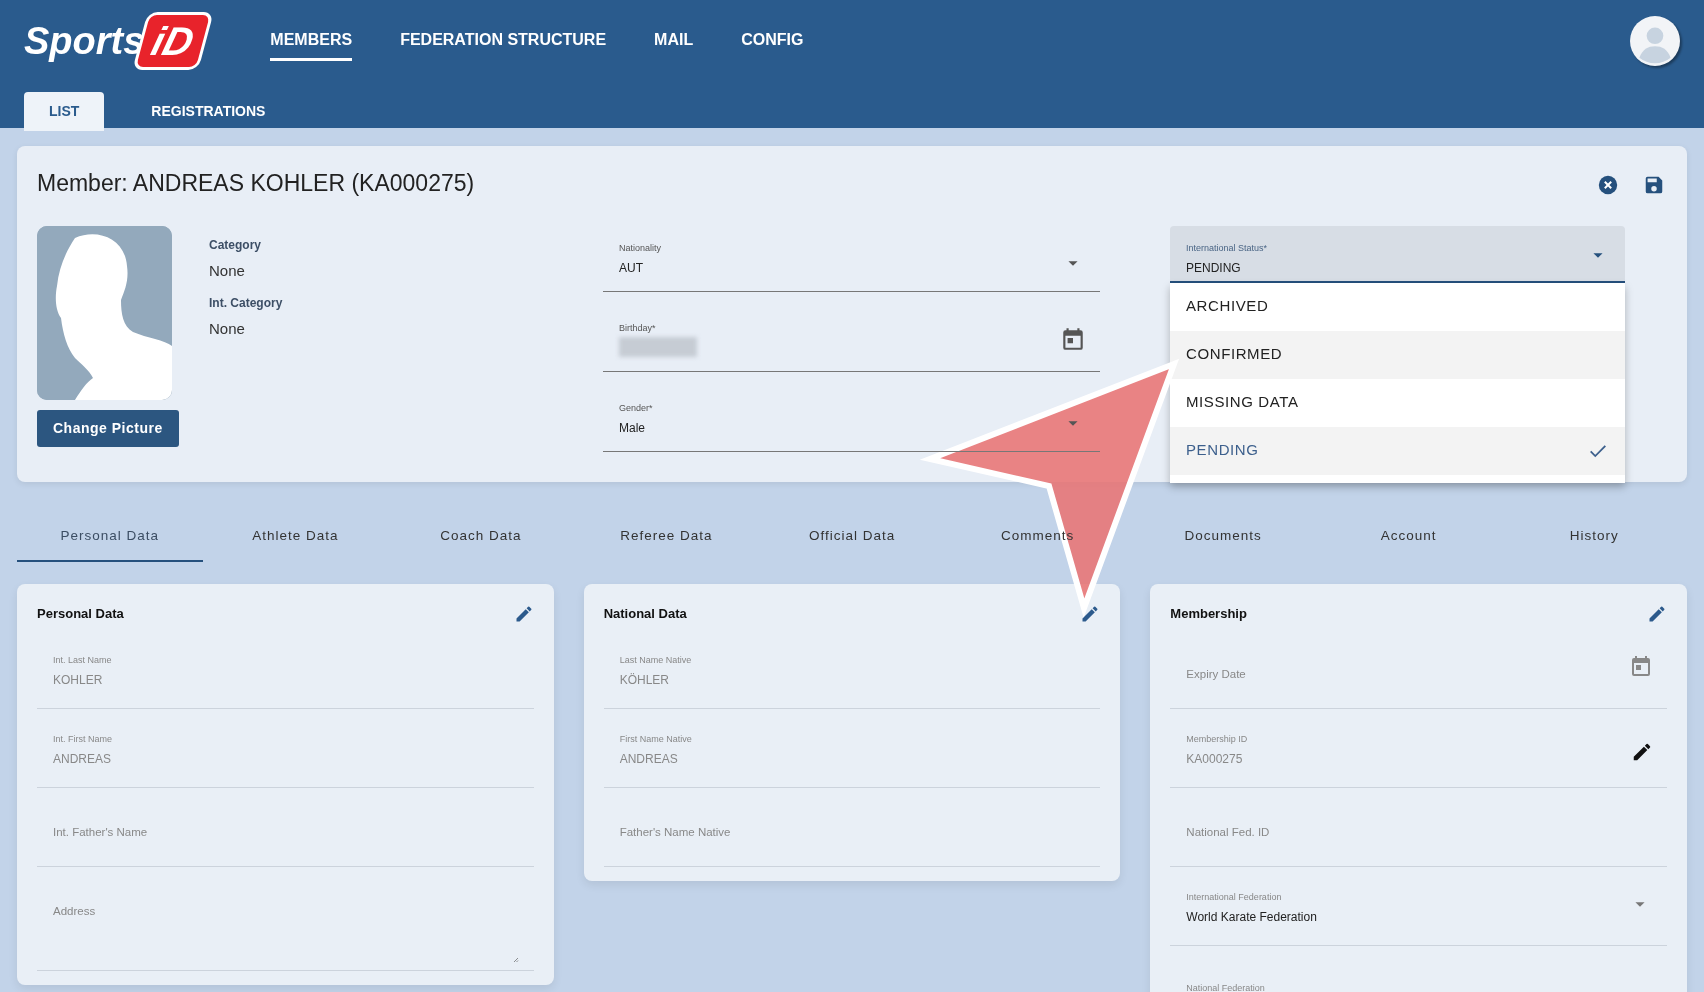 The image size is (1704, 992). What do you see at coordinates (256, 184) in the screenshot?
I see `member-title: Member: ANDREAS KOHLER (KA000275)` at bounding box center [256, 184].